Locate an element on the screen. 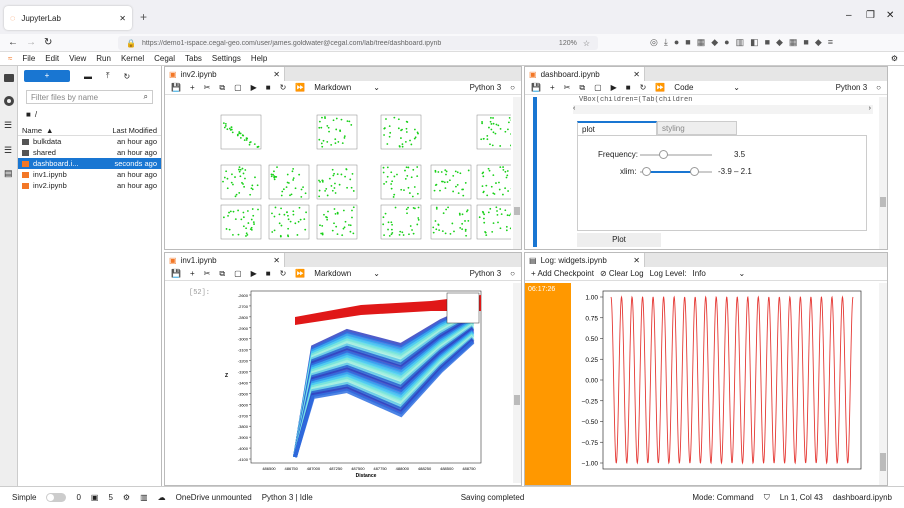 The width and height of the screenshot is (904, 508). kernel-status: Python 3 | Idle is located at coordinates (287, 497).